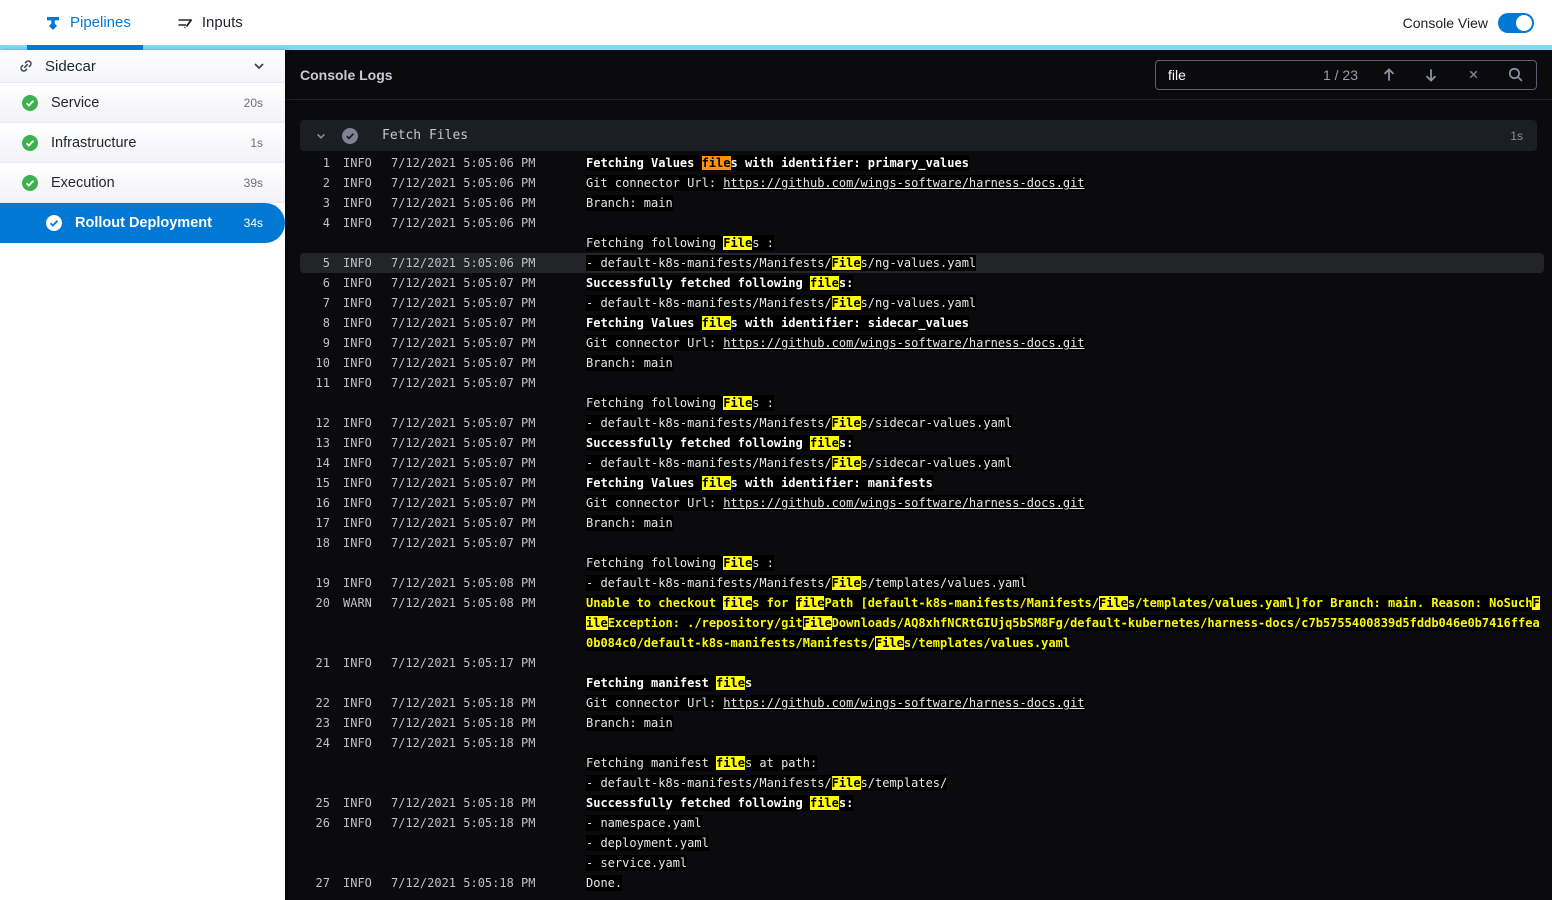  I want to click on log-text: s/templates/values.yaml, so click(943, 583).